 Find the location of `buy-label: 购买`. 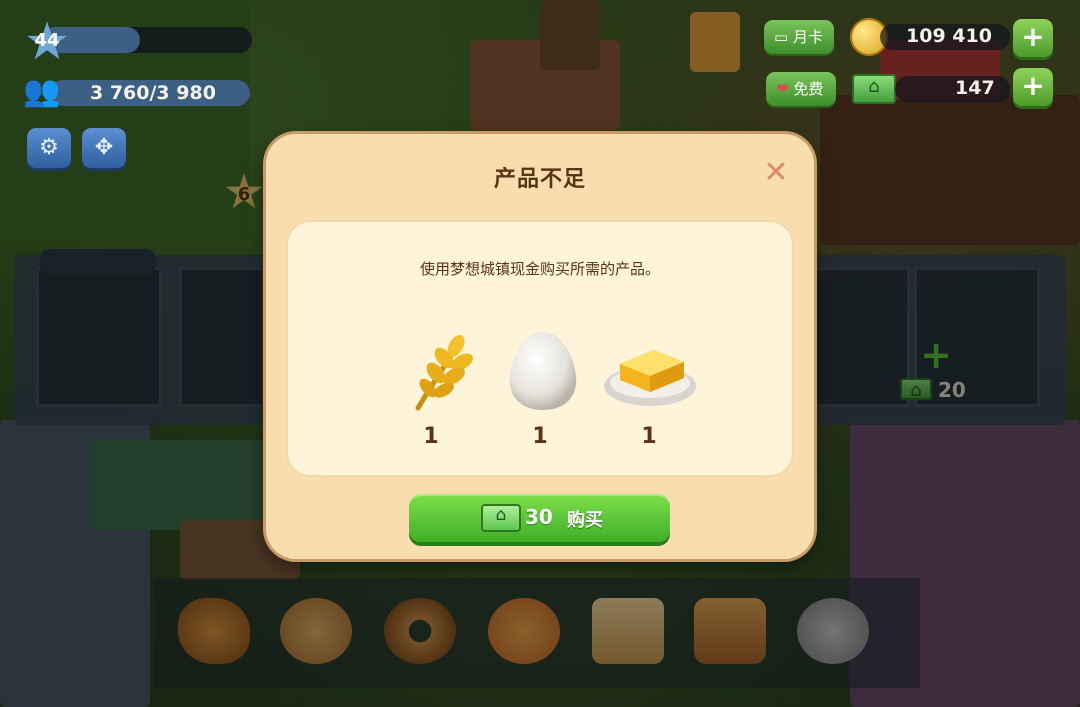

buy-label: 购买 is located at coordinates (585, 520).